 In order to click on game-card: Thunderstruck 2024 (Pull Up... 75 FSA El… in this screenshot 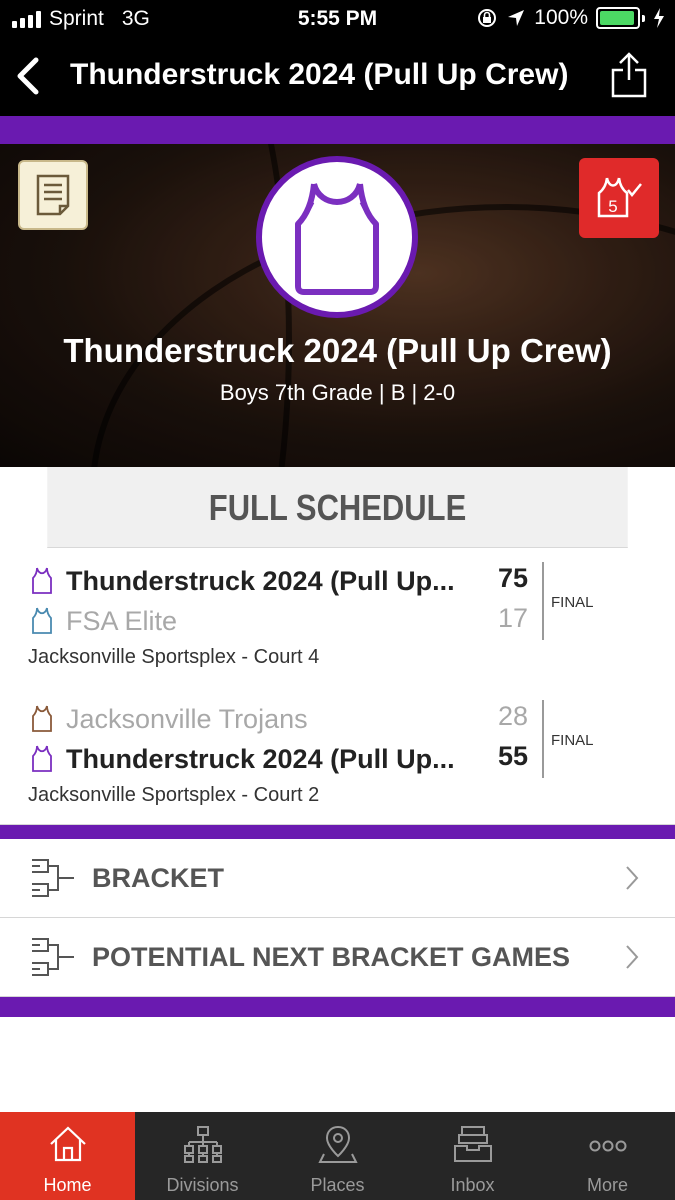, I will do `click(337, 617)`.